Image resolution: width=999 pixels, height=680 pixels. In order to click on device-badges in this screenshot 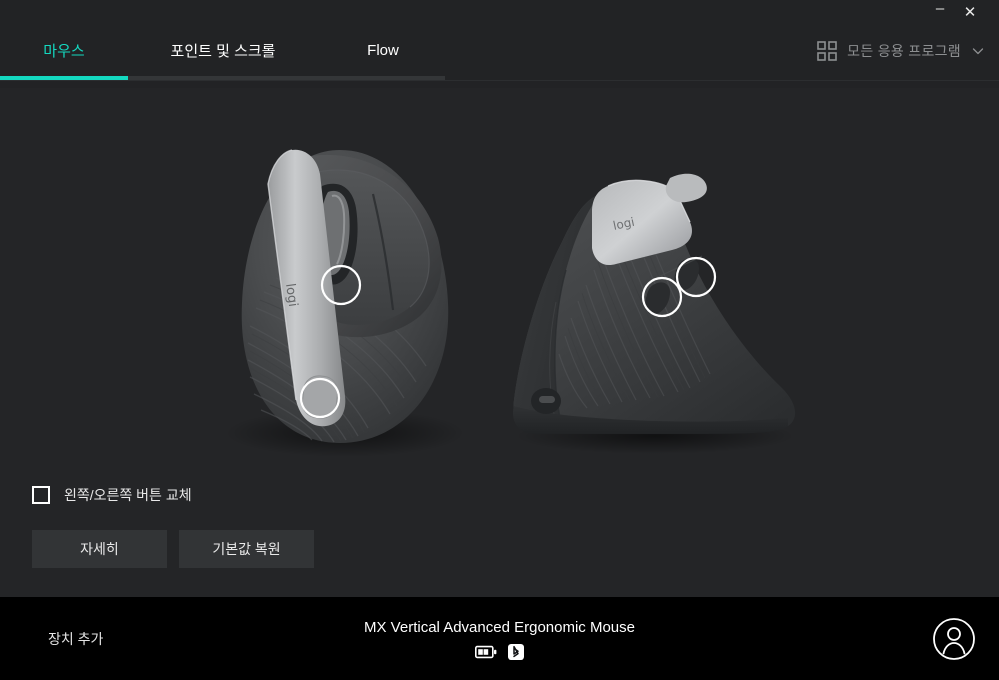, I will do `click(499, 654)`.